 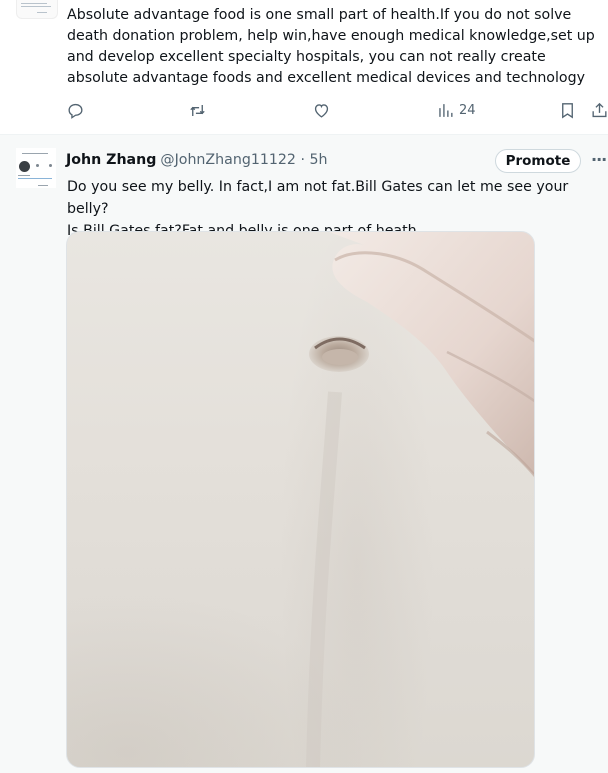 What do you see at coordinates (467, 110) in the screenshot?
I see `views-count: 24` at bounding box center [467, 110].